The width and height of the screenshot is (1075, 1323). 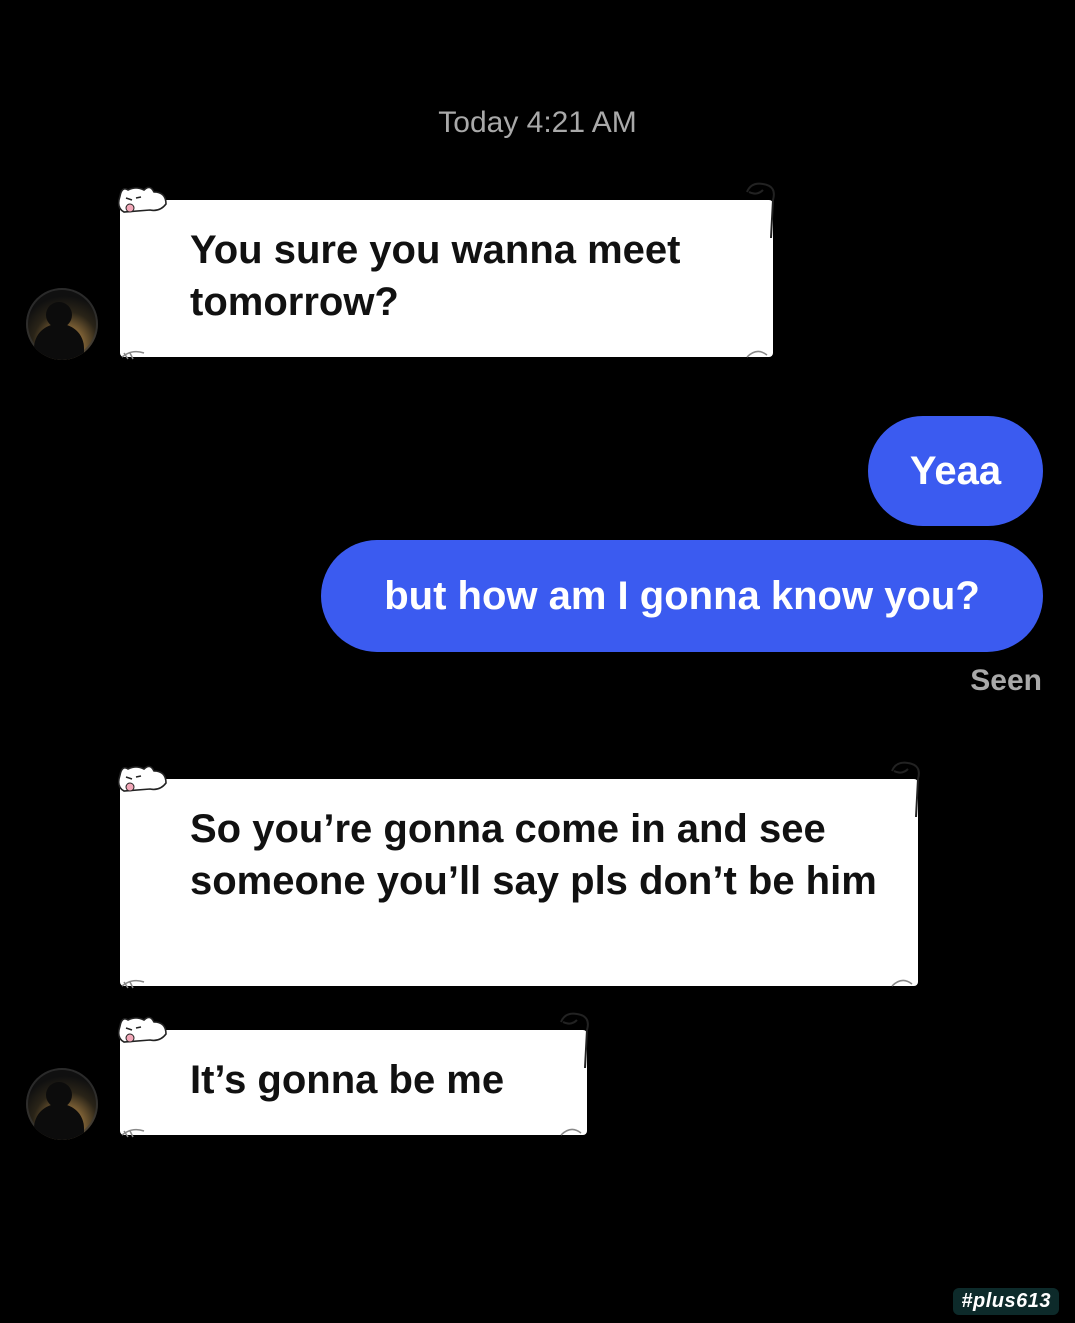 I want to click on read-receipt: Seen, so click(x=1006, y=680).